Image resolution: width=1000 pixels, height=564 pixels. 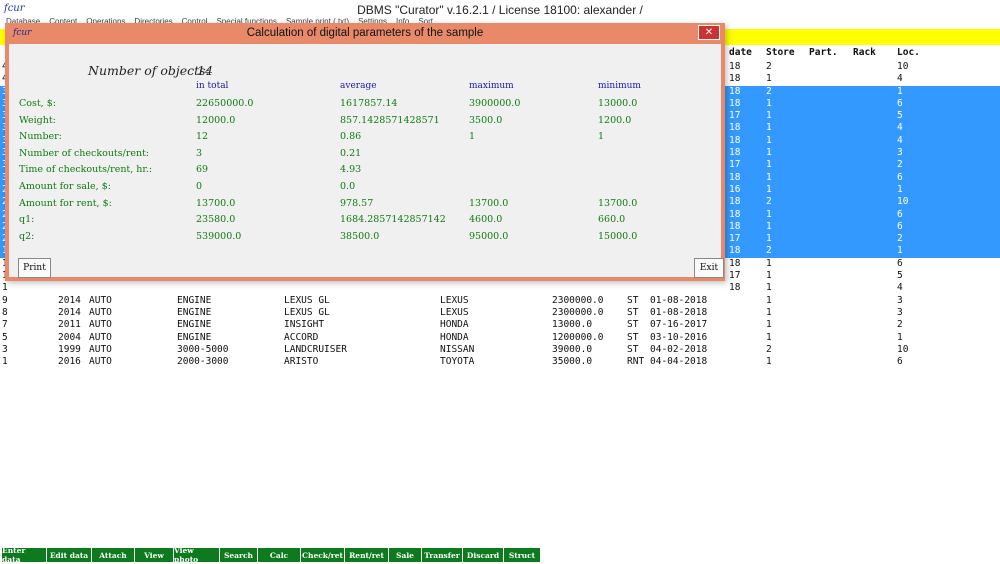 I want to click on cell-price: 2300000.0, so click(x=578, y=312).